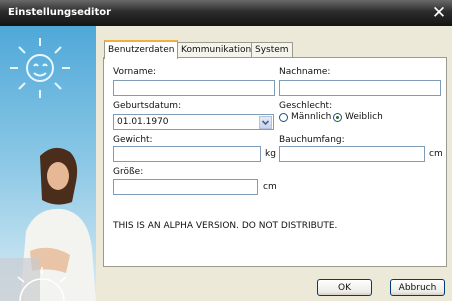 This screenshot has height=301, width=452. Describe the element at coordinates (270, 187) in the screenshot. I see `groesse-unit: cm` at that location.